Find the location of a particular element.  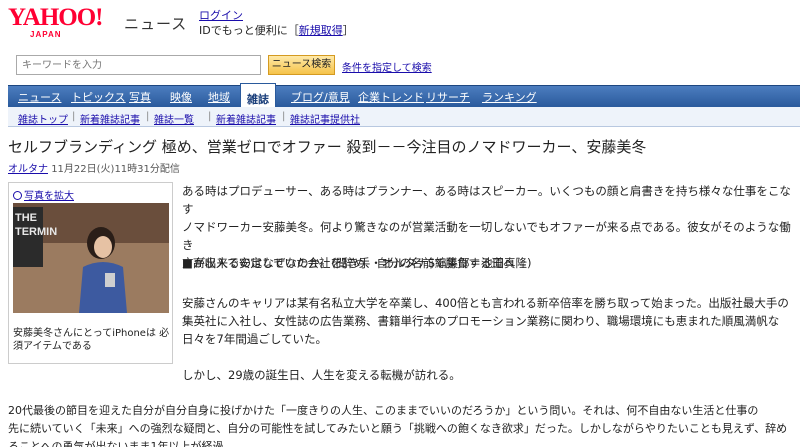

svg-text: TERMIN is located at coordinates (36, 232).